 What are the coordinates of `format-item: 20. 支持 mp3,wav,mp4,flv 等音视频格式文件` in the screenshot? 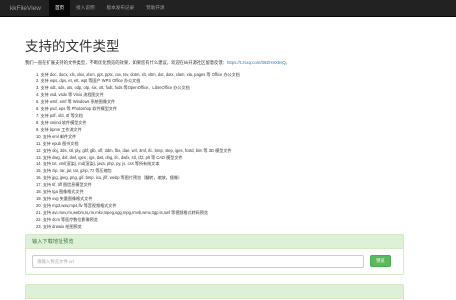 It's located at (76, 206).